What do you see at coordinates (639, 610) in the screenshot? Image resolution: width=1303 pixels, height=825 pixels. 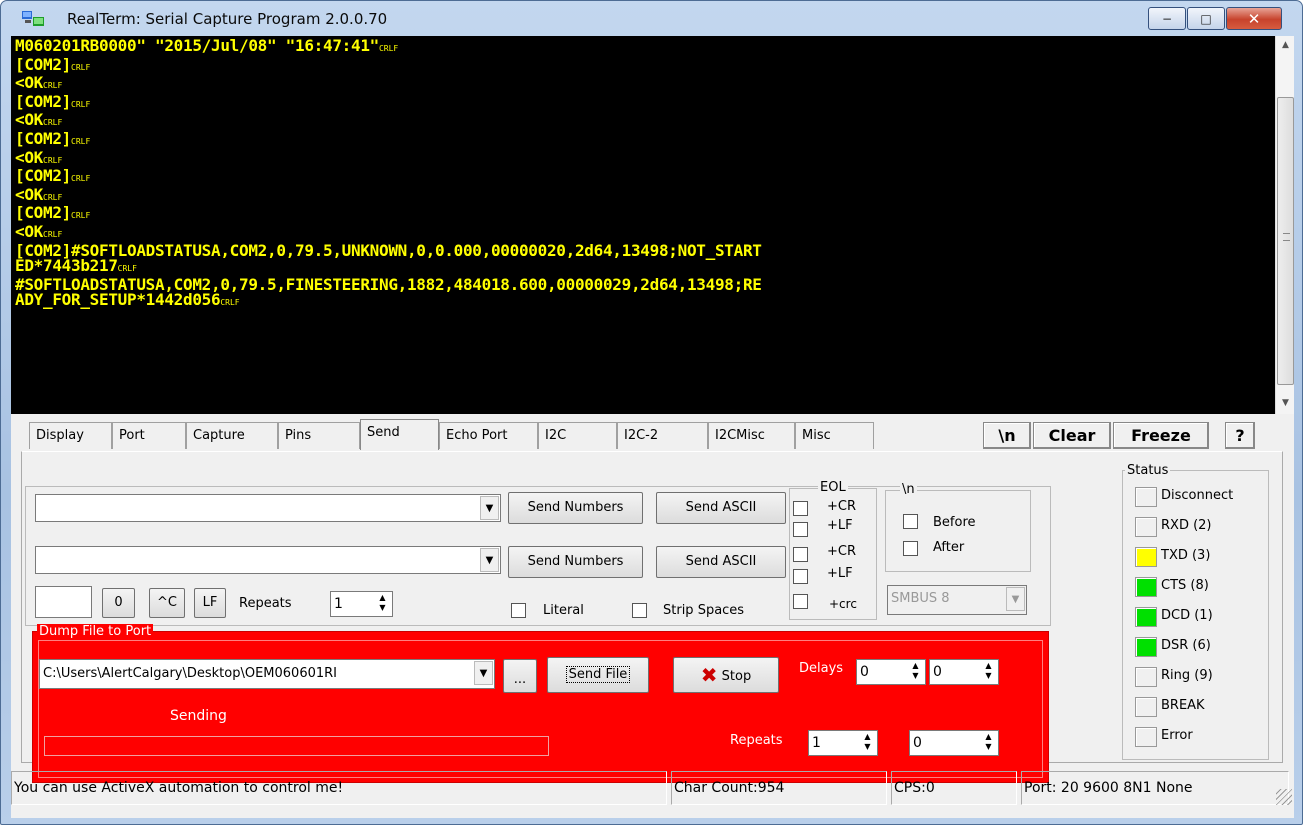 I see `strip-spaces-checkbox` at bounding box center [639, 610].